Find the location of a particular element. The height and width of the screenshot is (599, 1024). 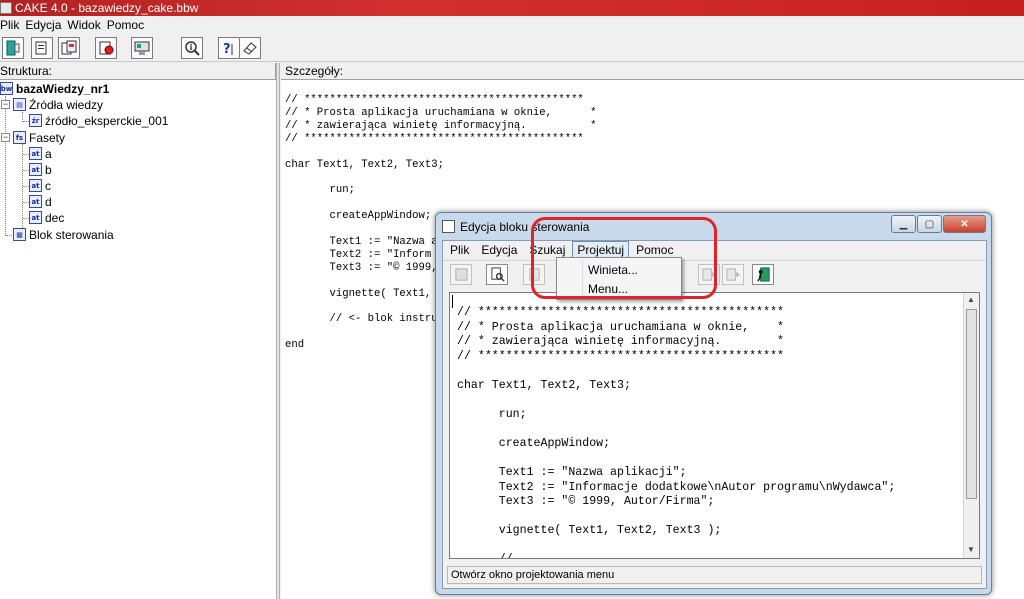

menu-pomoc: Pomoc is located at coordinates (128, 25).